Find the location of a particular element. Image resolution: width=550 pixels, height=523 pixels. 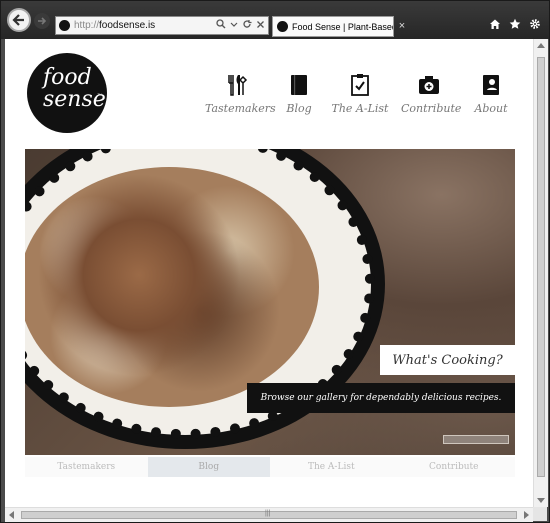

arrow-right-icon is located at coordinates (42, 21).